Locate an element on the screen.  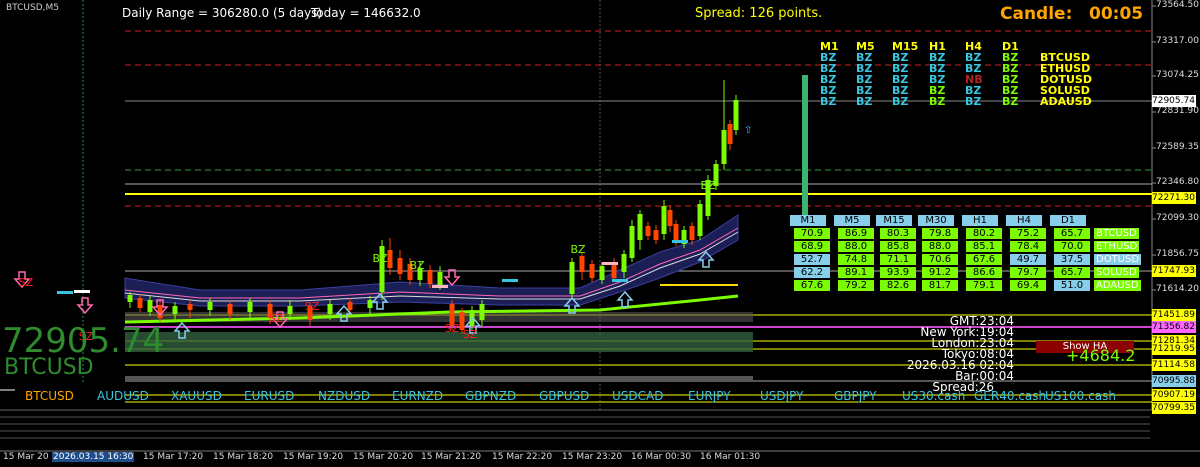
price-badge: 71451.89 is located at coordinates (1174, 315).